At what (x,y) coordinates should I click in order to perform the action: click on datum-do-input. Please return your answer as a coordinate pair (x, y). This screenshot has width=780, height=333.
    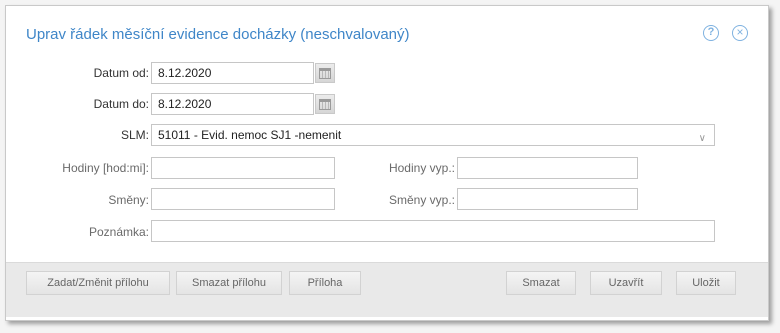
    Looking at the image, I should click on (232, 104).